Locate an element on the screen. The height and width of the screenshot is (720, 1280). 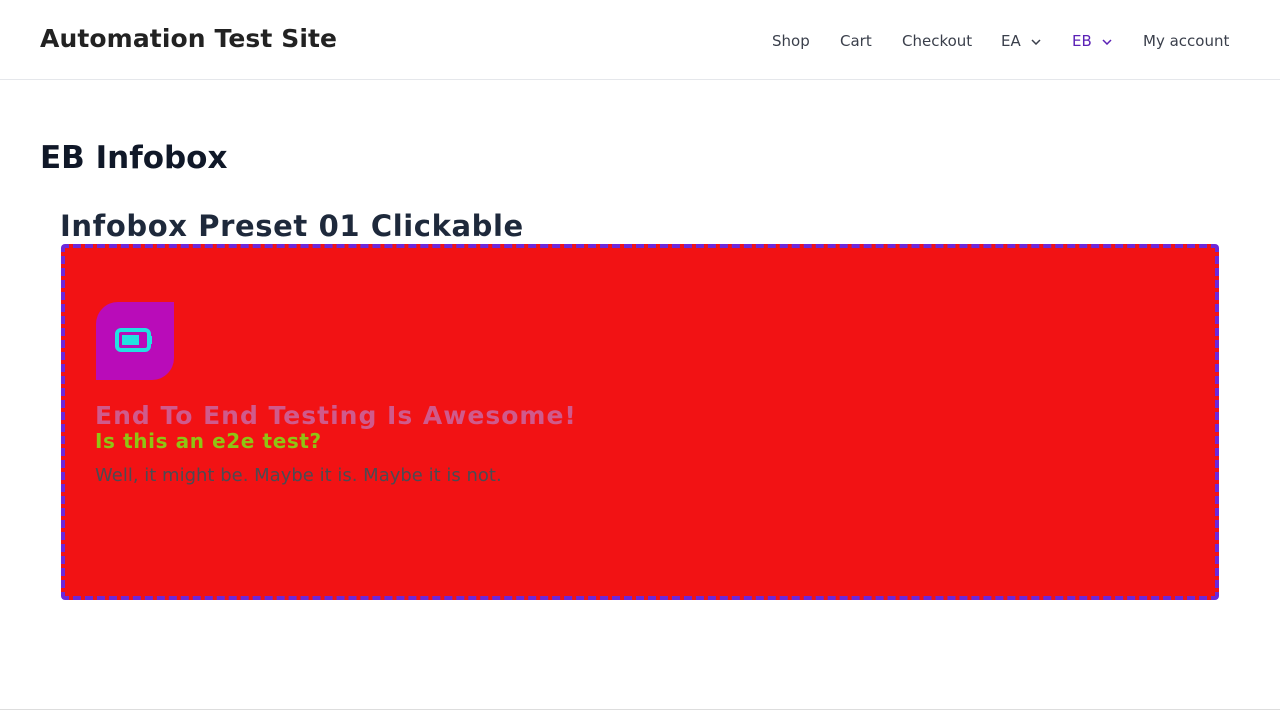
footer-divider is located at coordinates (640, 709).